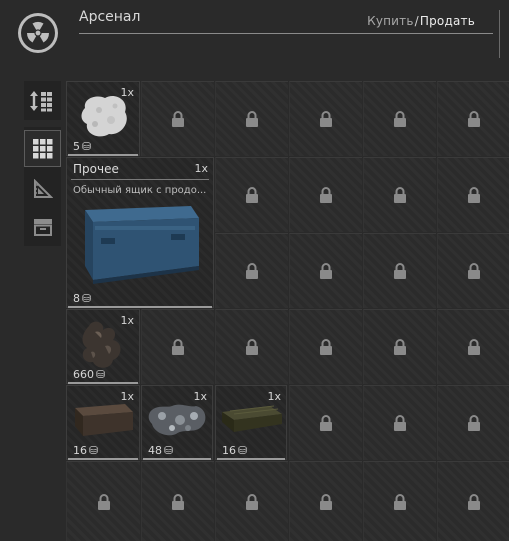 This screenshot has height=541, width=509. Describe the element at coordinates (103, 118) in the screenshot. I see `item-stone: 1x 5 ⛁` at that location.